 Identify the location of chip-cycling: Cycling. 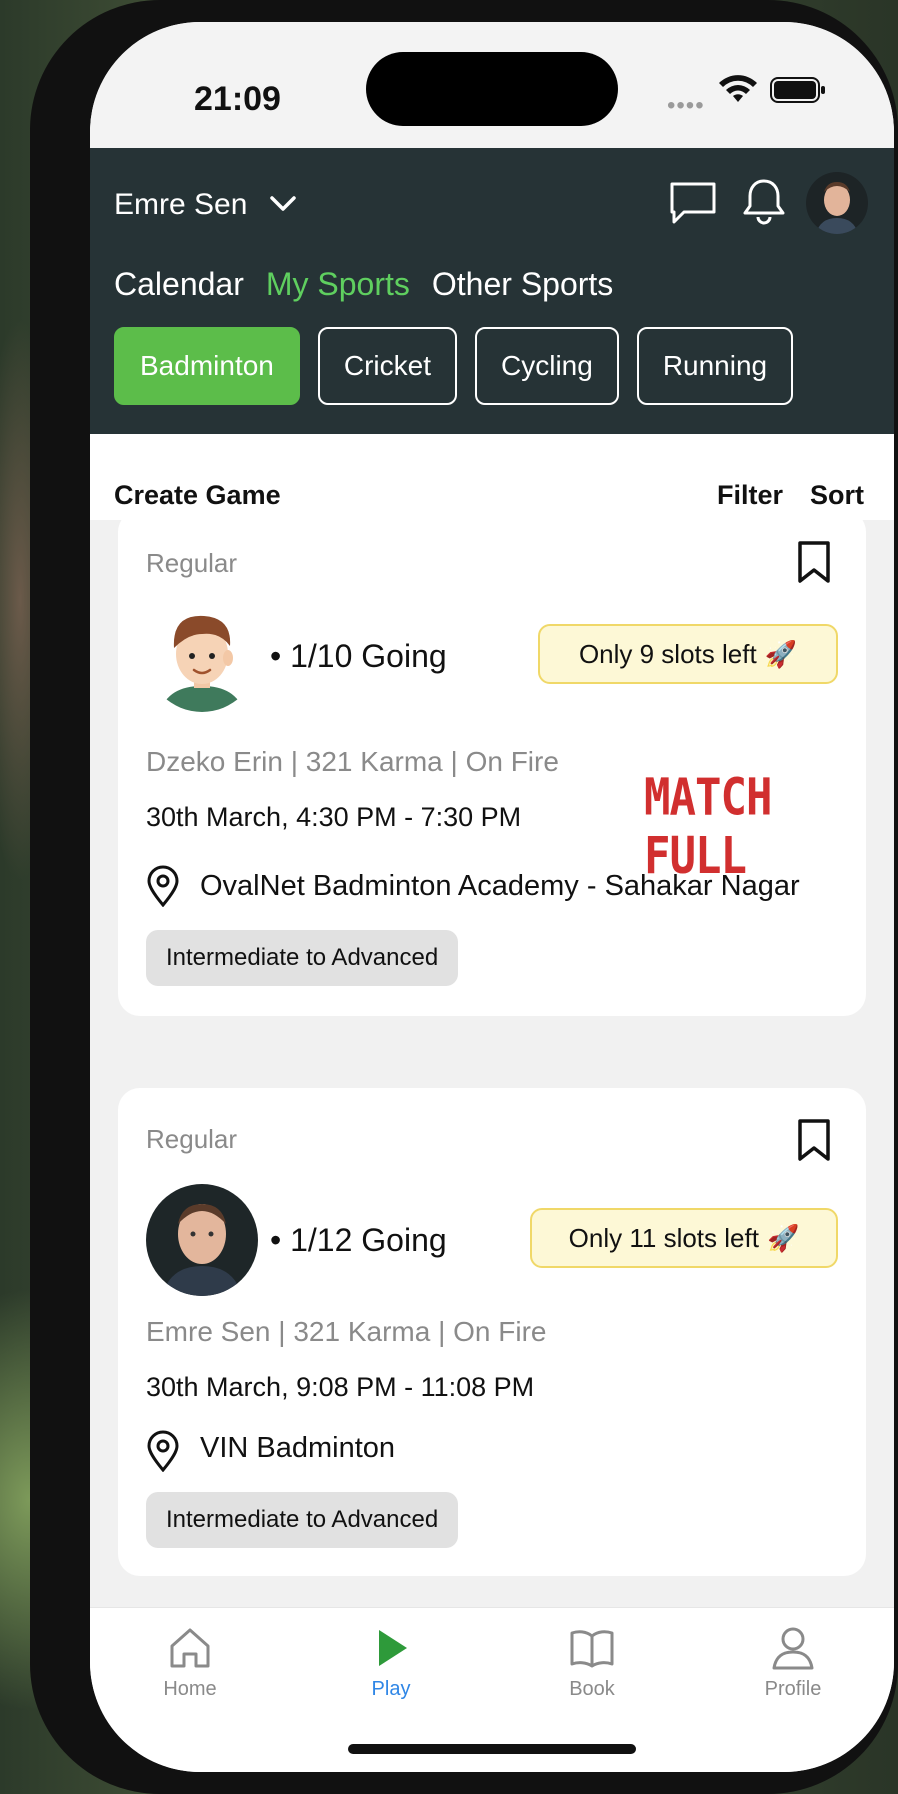
(547, 366).